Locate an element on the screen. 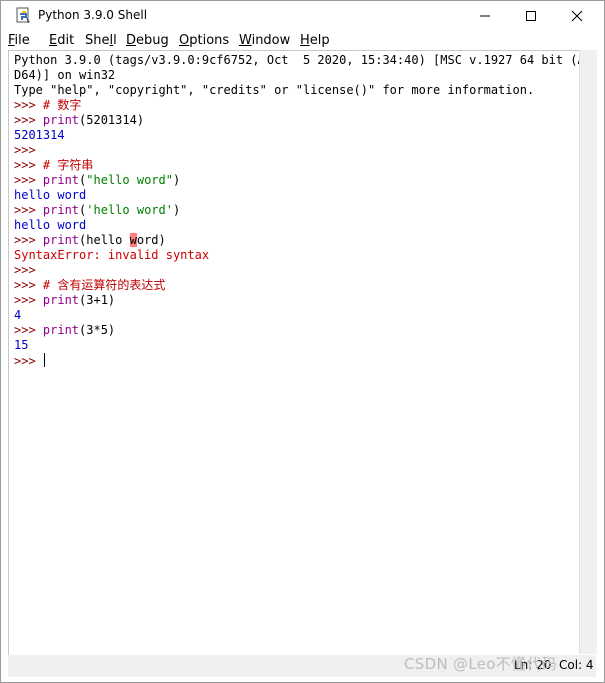  menu-shell: Shell is located at coordinates (101, 40).